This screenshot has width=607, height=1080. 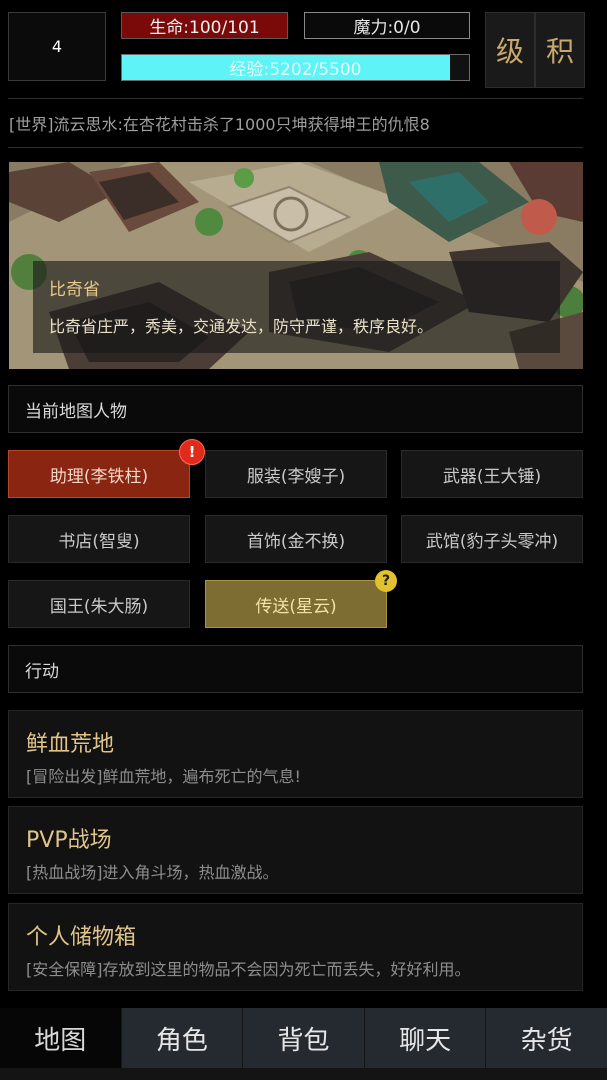 I want to click on world-chat-message: [世界]流云思水:在杏花村击杀了1000只坤获得坤王的仇恨8, so click(x=299, y=123).